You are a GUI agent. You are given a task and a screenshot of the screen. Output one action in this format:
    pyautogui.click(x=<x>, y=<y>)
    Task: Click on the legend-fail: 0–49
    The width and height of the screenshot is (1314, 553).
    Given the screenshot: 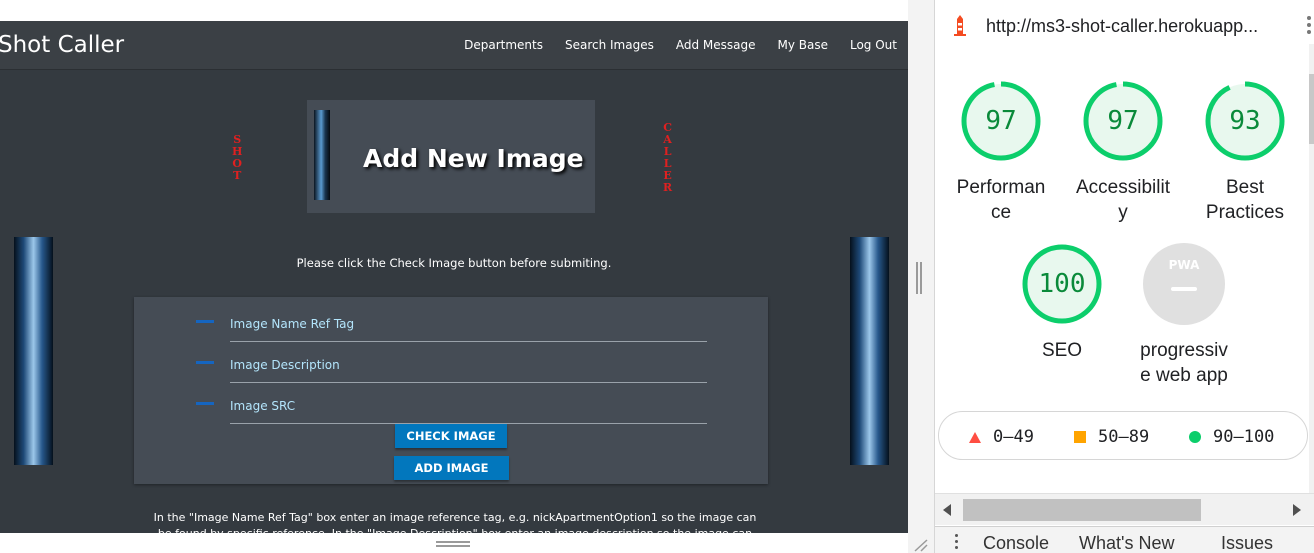 What is the action you would take?
    pyautogui.click(x=1001, y=437)
    